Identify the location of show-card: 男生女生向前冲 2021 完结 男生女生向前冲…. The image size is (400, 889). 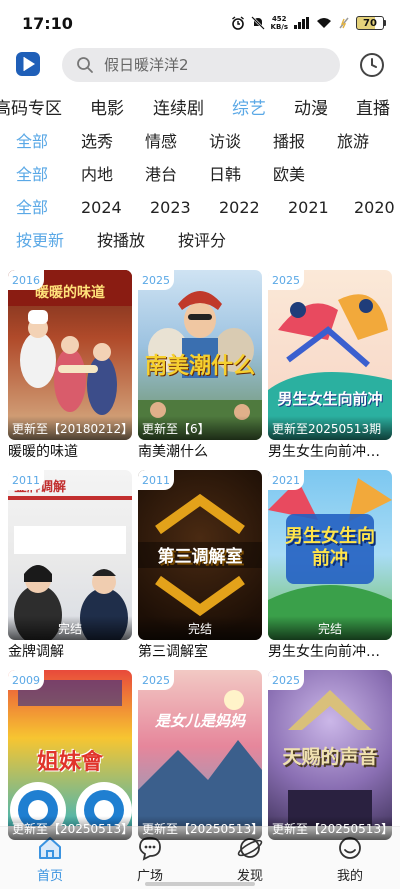
(330, 566).